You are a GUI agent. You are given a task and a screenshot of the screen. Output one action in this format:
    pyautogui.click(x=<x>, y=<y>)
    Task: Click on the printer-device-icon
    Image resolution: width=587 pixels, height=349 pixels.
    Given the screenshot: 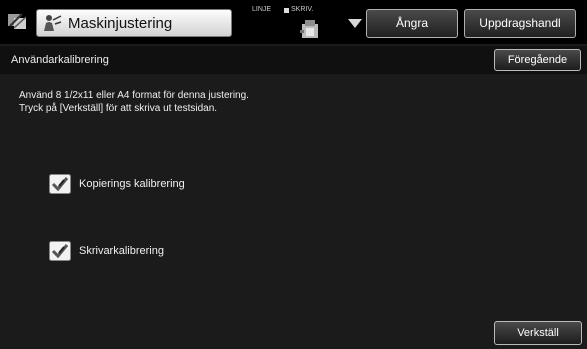 What is the action you would take?
    pyautogui.click(x=309, y=29)
    